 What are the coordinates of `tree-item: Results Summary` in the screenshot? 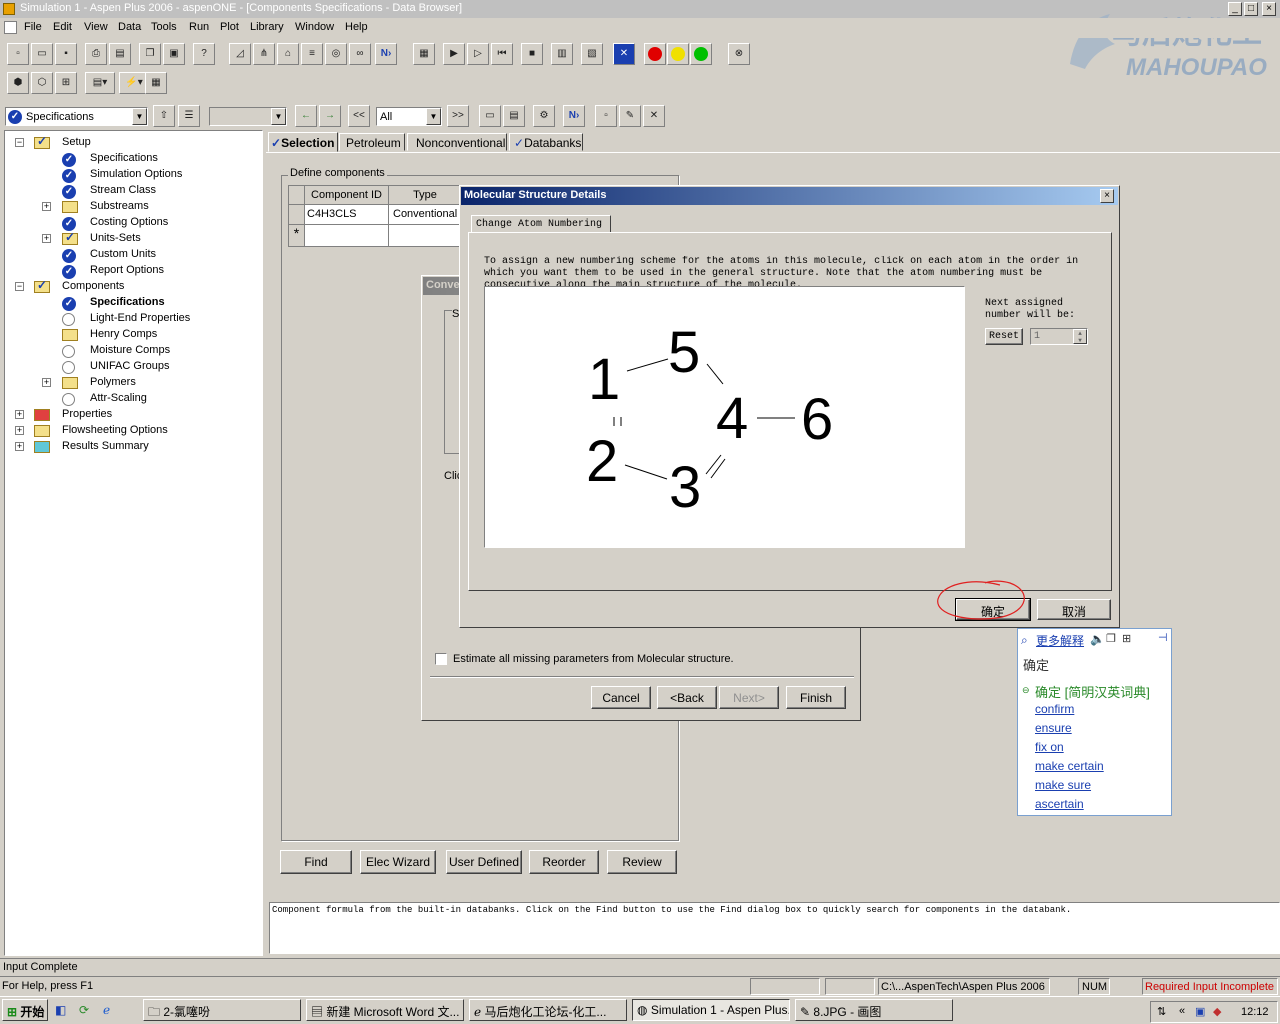 It's located at (105, 448).